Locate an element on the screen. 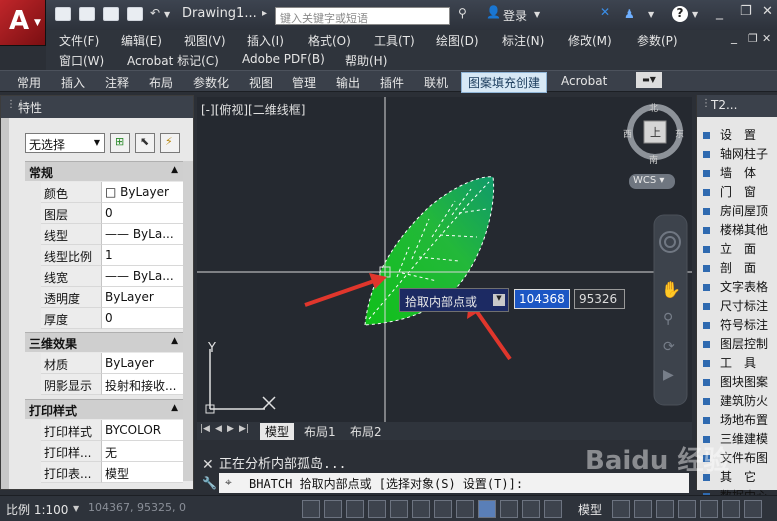 This screenshot has height=521, width=777. tp-item-door-window: 门 窗 is located at coordinates (729, 191).